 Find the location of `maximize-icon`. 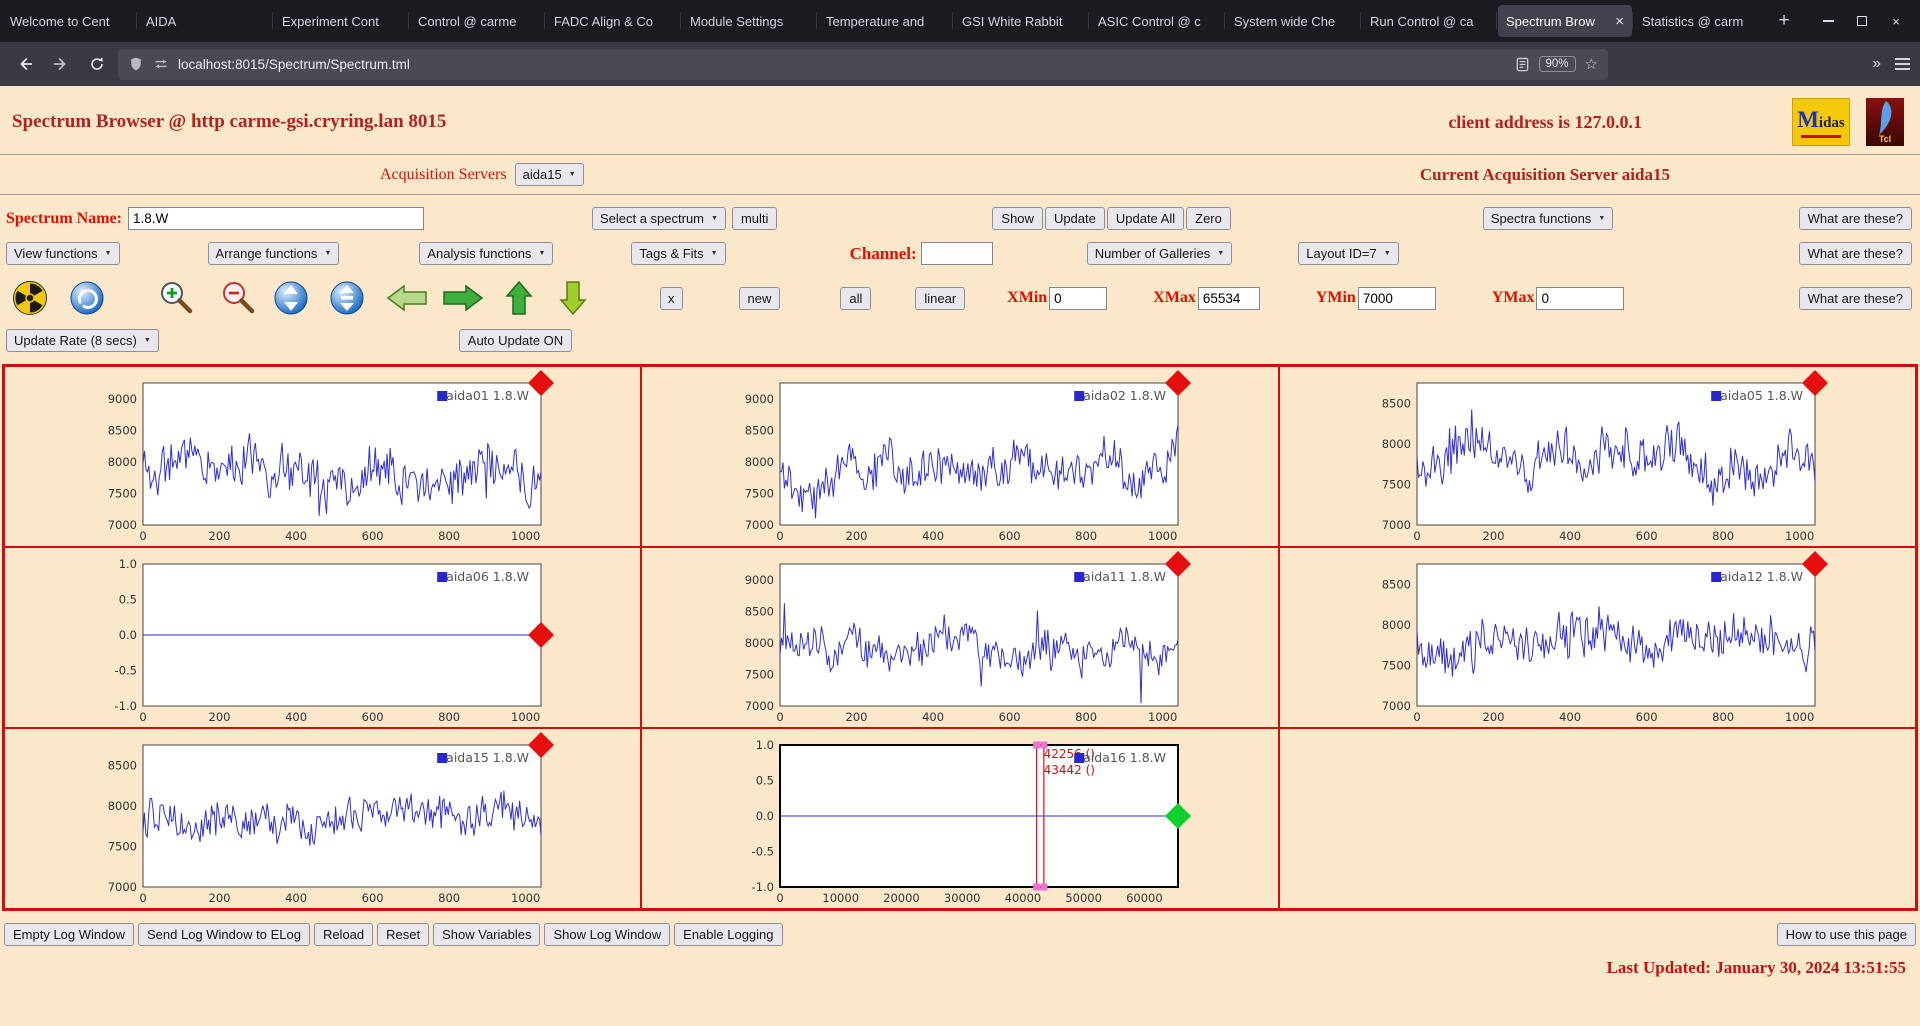

maximize-icon is located at coordinates (1862, 21).